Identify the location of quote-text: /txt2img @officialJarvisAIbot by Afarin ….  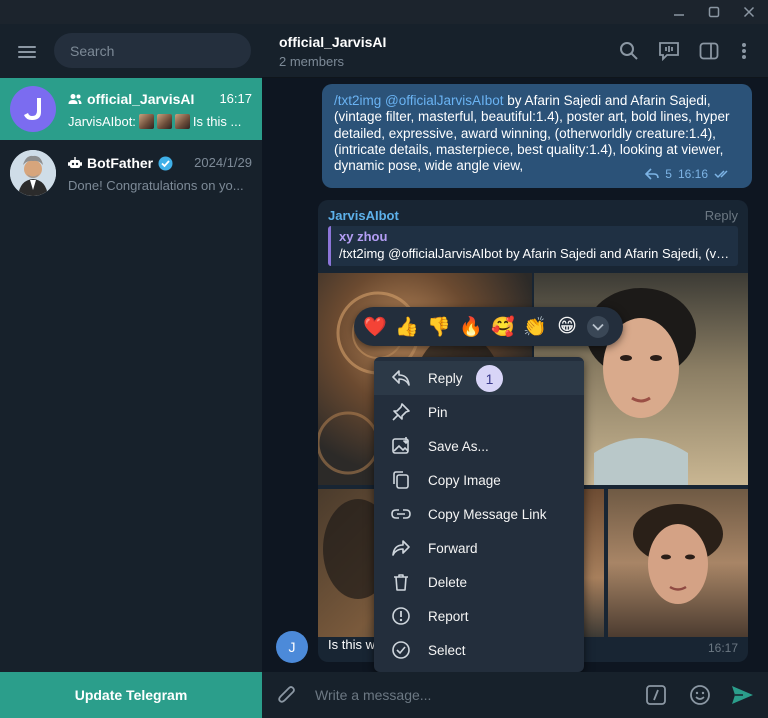
(534, 253).